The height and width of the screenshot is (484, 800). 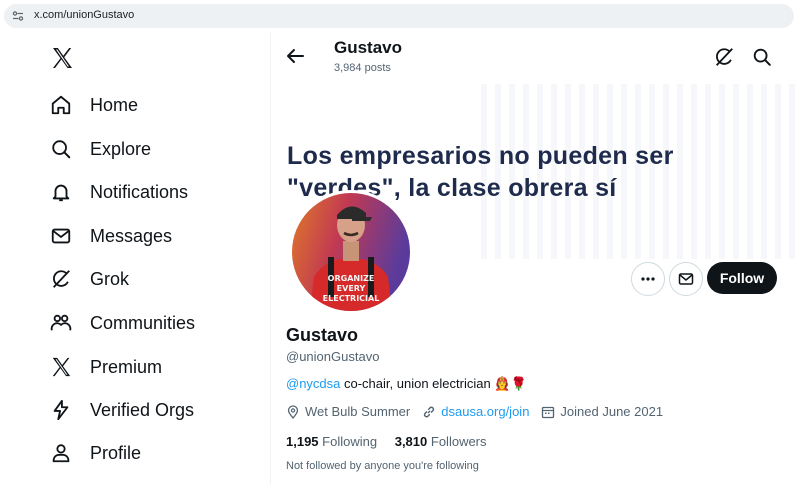 I want to click on sidebar-item-grok: Grok, so click(x=89, y=279).